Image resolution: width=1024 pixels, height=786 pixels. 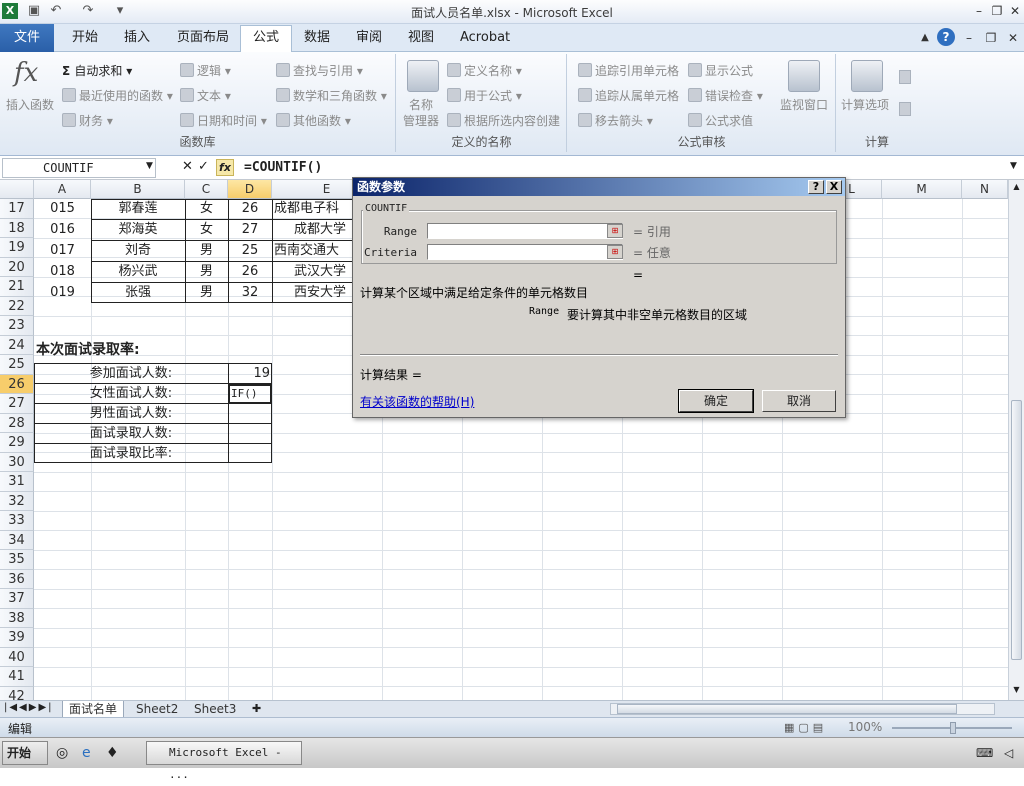 What do you see at coordinates (87, 120) in the screenshot?
I see `financial-button: 财务 ▾` at bounding box center [87, 120].